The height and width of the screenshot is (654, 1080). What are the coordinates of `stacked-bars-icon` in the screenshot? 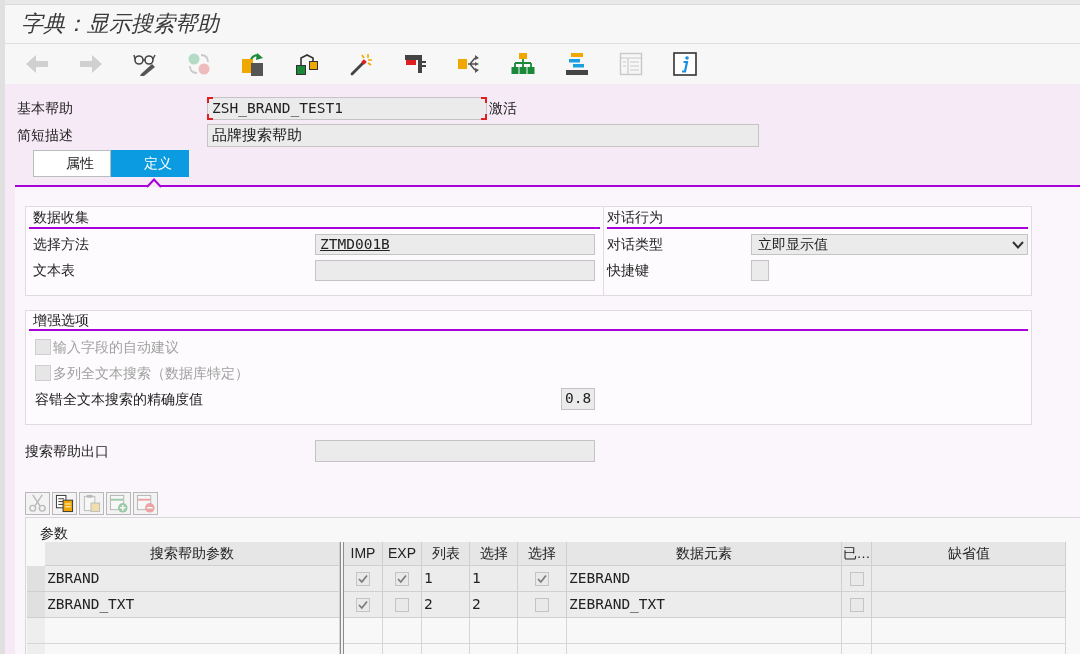 It's located at (577, 64).